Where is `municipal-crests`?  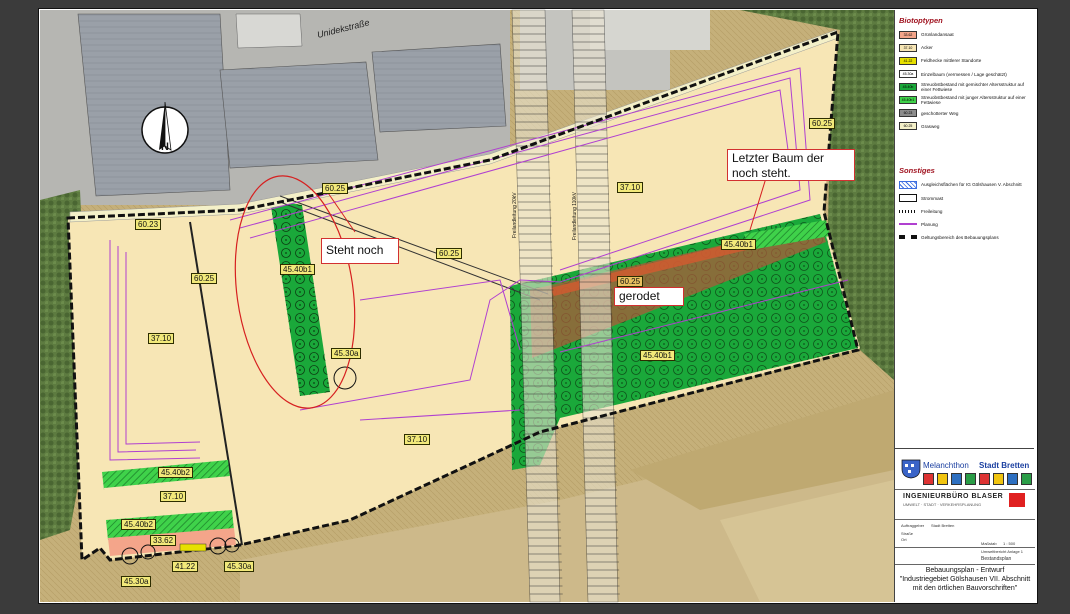
municipal-crests is located at coordinates (977, 479).